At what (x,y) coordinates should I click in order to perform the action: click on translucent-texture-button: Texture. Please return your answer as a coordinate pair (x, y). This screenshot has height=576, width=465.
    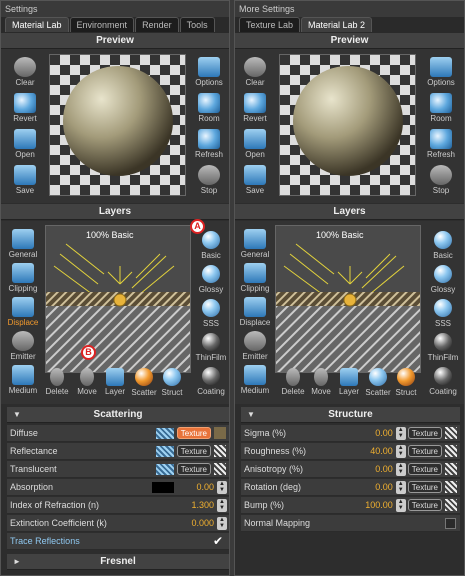
    Looking at the image, I should click on (193, 469).